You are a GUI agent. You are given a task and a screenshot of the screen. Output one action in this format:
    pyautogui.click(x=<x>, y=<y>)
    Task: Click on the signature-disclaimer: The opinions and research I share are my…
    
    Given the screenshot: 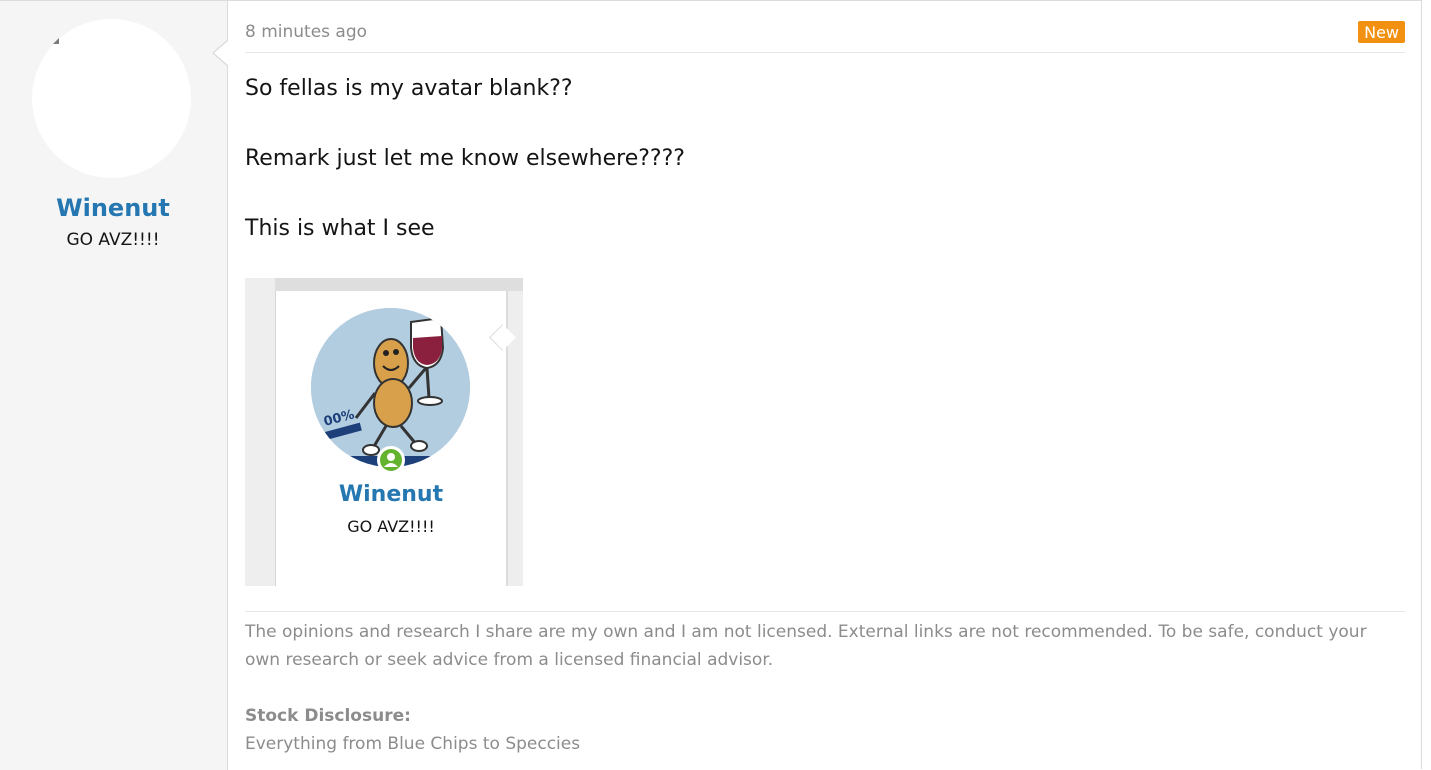 What is the action you would take?
    pyautogui.click(x=806, y=646)
    